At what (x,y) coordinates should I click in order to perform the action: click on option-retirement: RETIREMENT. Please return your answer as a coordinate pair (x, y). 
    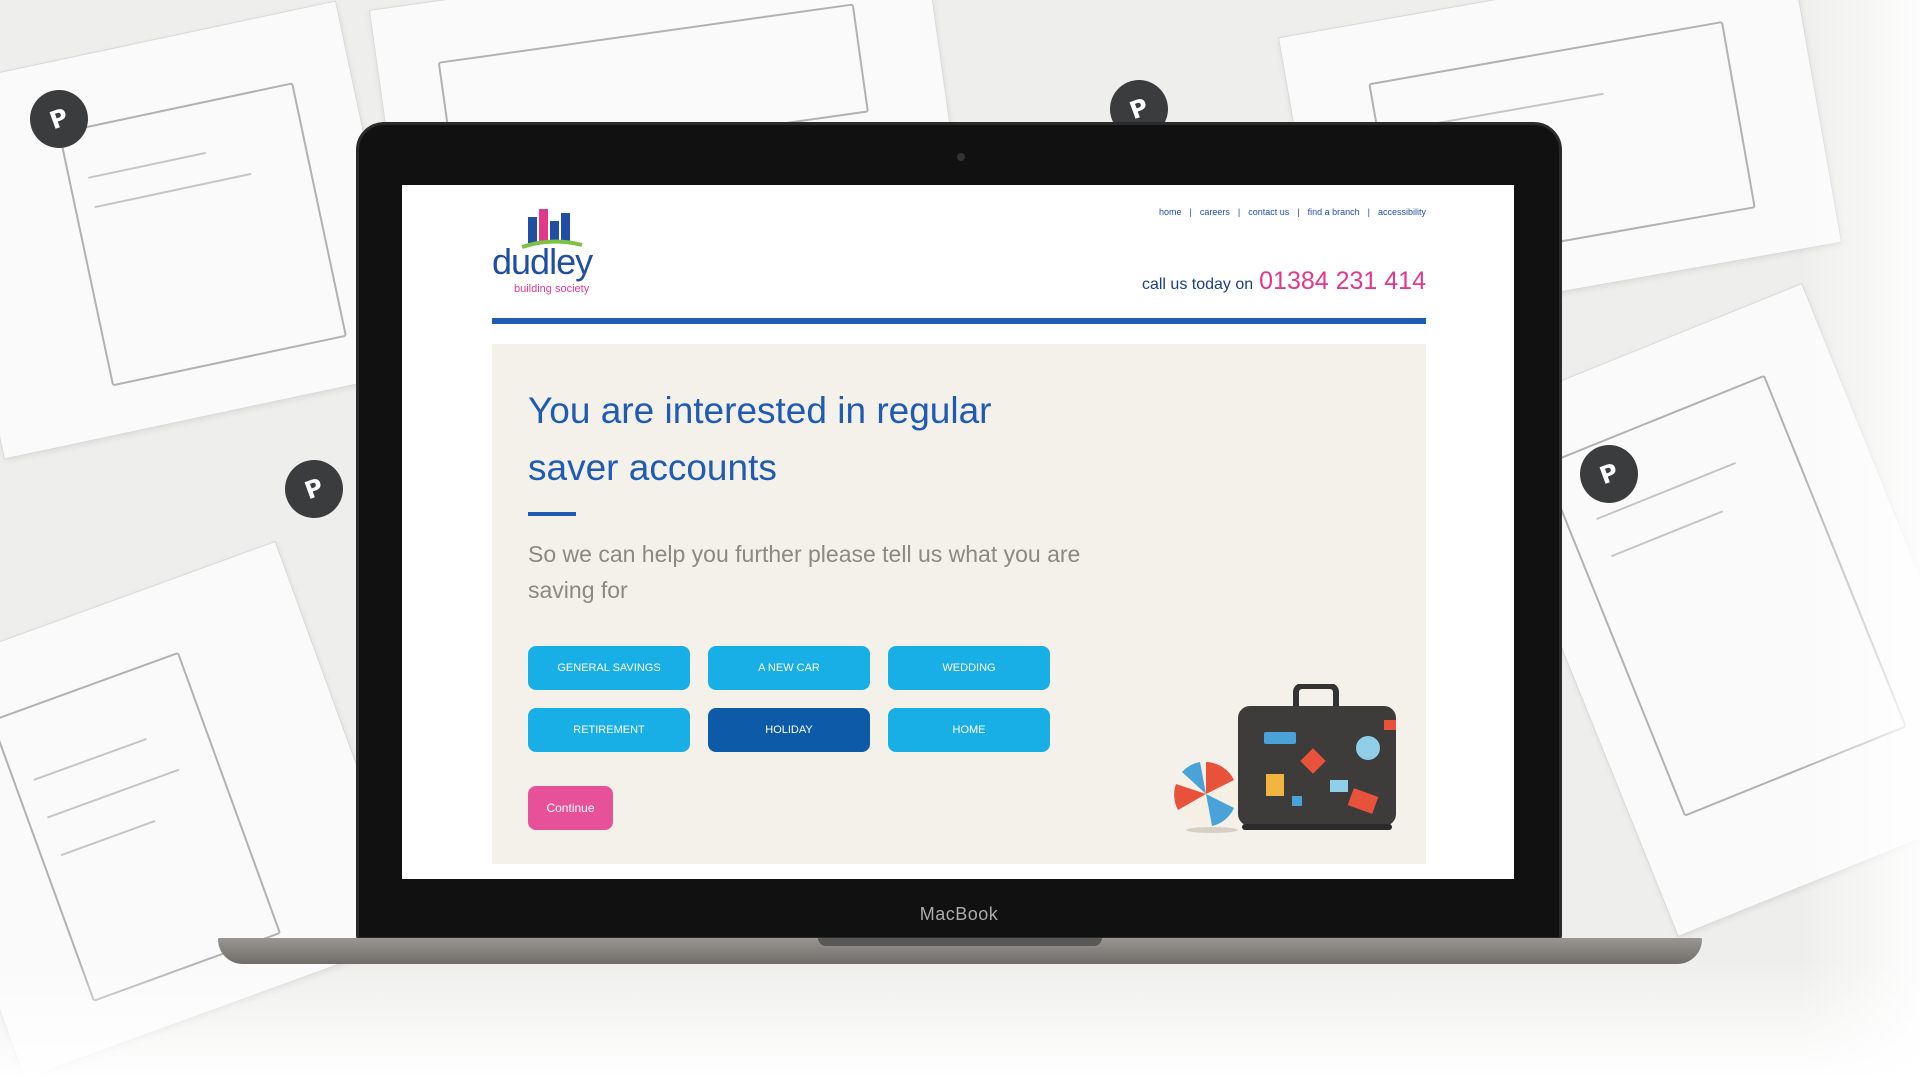
    Looking at the image, I should click on (609, 730).